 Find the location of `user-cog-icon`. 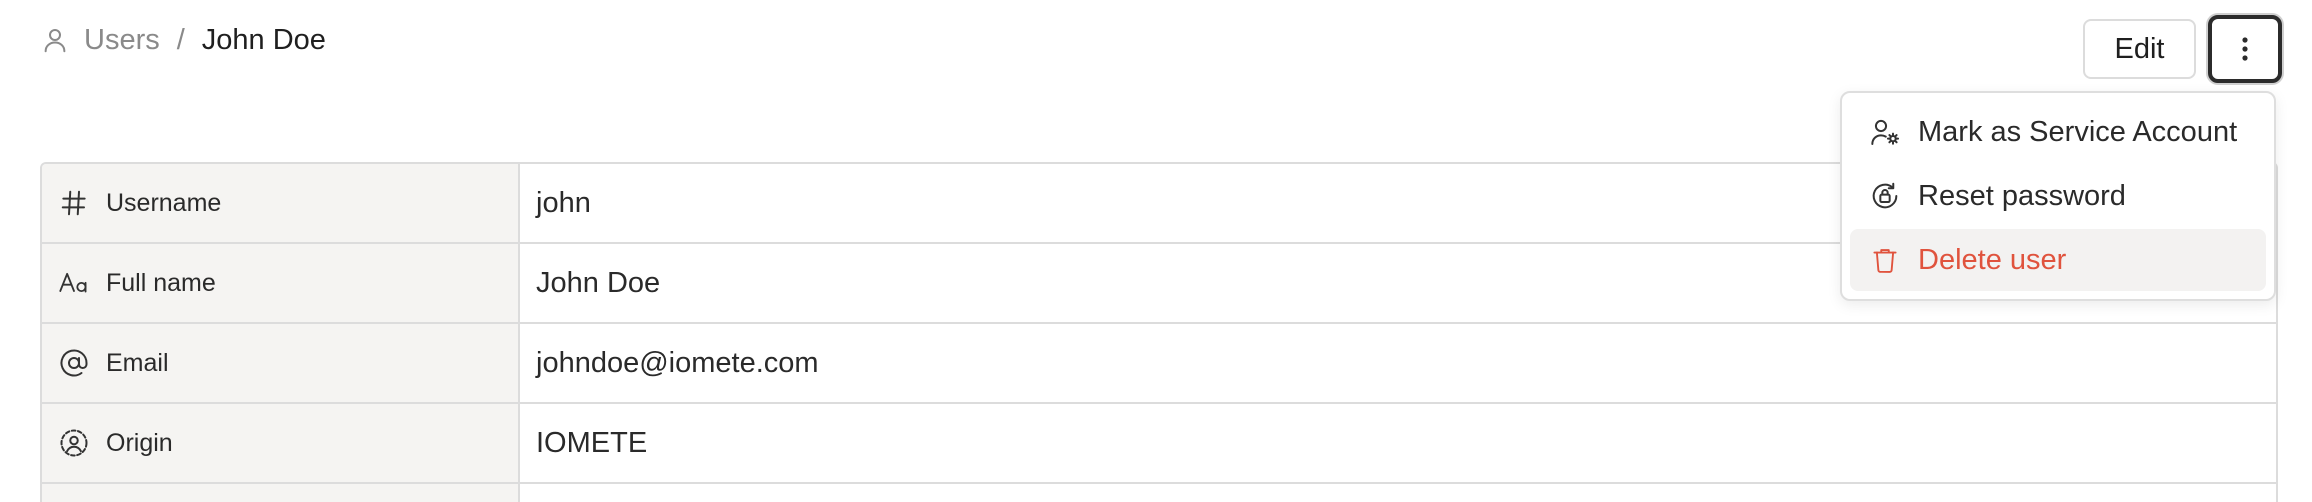

user-cog-icon is located at coordinates (1885, 132).